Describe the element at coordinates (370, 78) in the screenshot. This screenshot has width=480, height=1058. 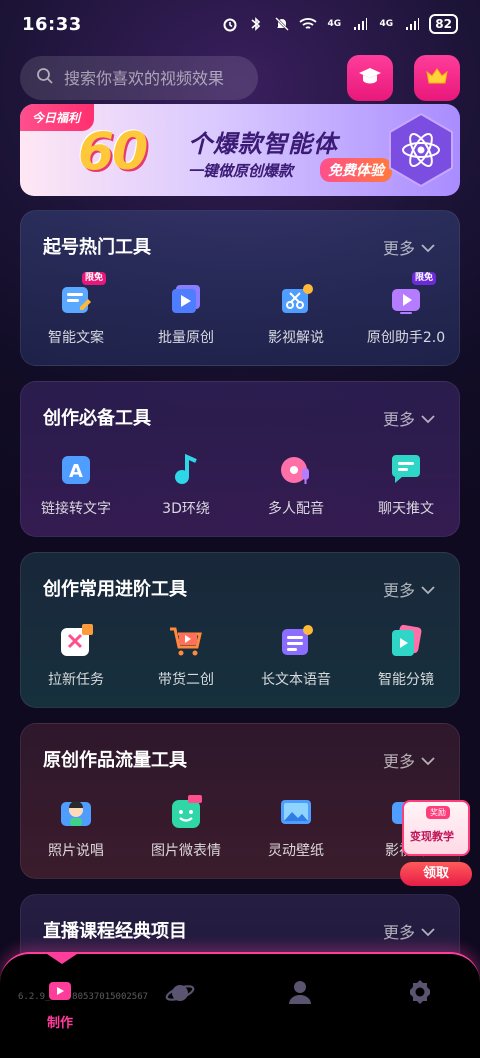
I see `course-button` at that location.